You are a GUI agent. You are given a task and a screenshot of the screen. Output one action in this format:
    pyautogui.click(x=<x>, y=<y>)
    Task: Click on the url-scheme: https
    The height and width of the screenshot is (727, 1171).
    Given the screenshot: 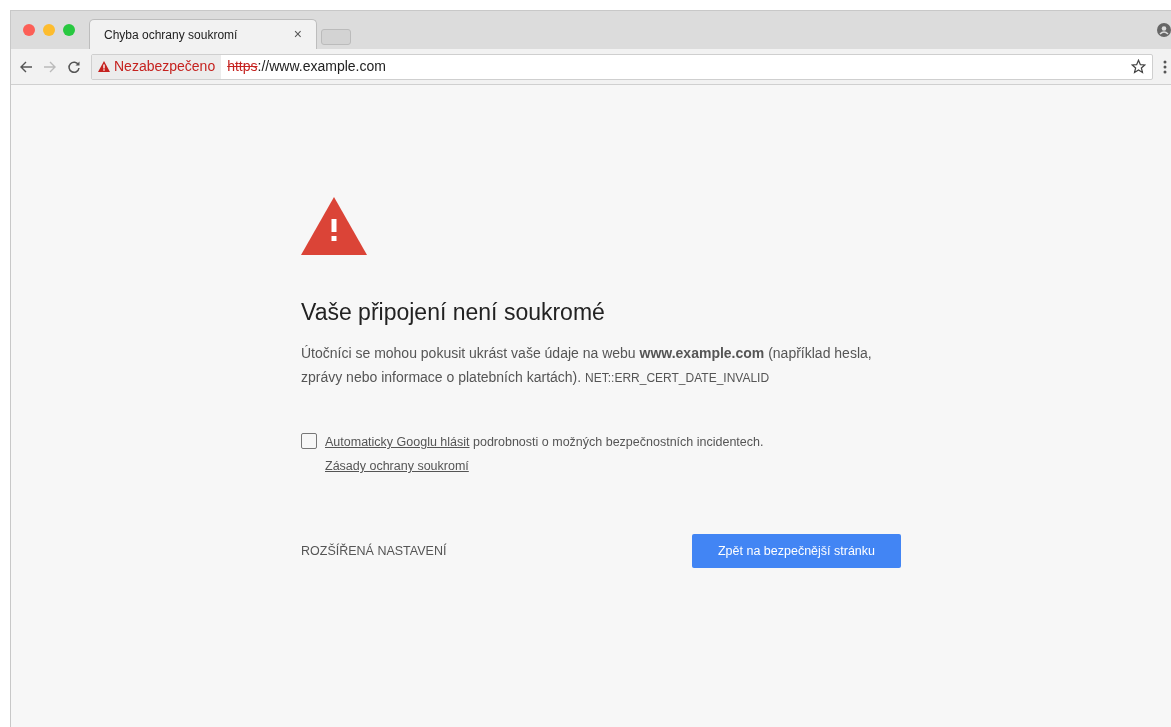 What is the action you would take?
    pyautogui.click(x=242, y=66)
    